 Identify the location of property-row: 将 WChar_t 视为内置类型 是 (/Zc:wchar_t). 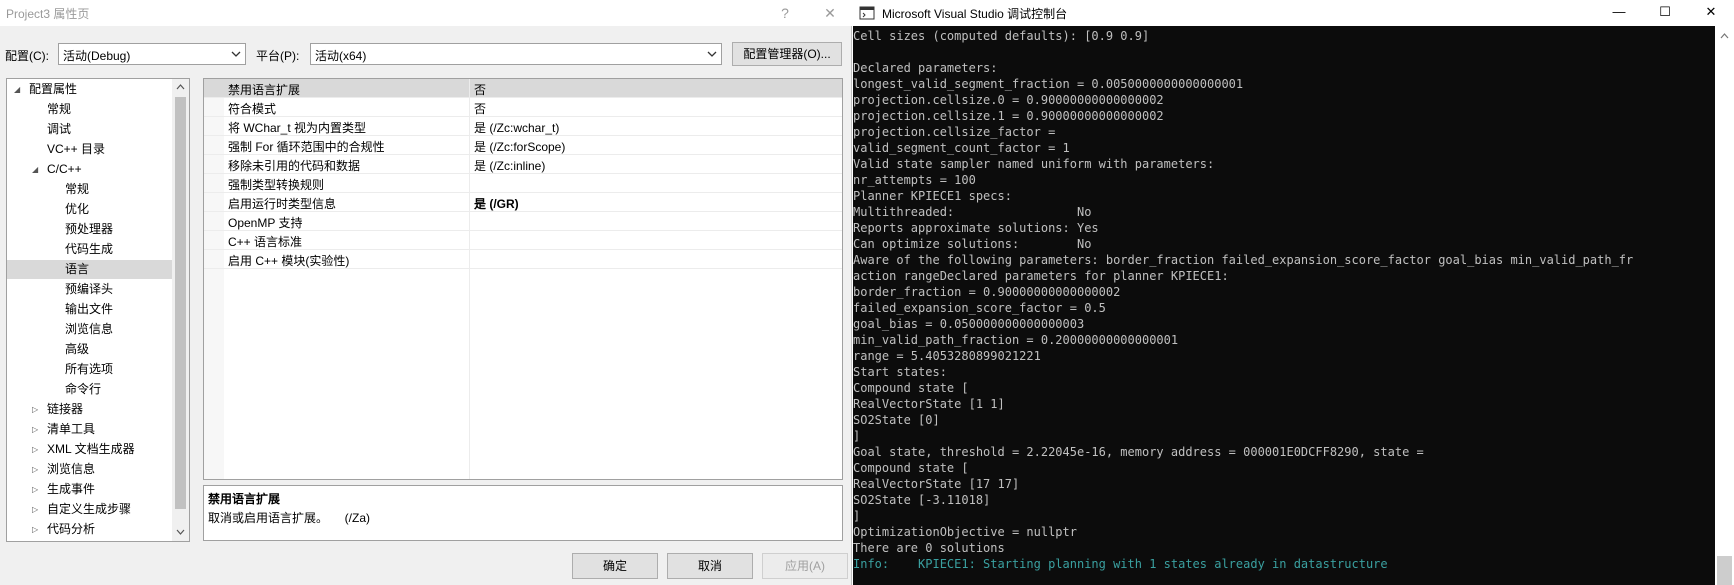
(523, 126).